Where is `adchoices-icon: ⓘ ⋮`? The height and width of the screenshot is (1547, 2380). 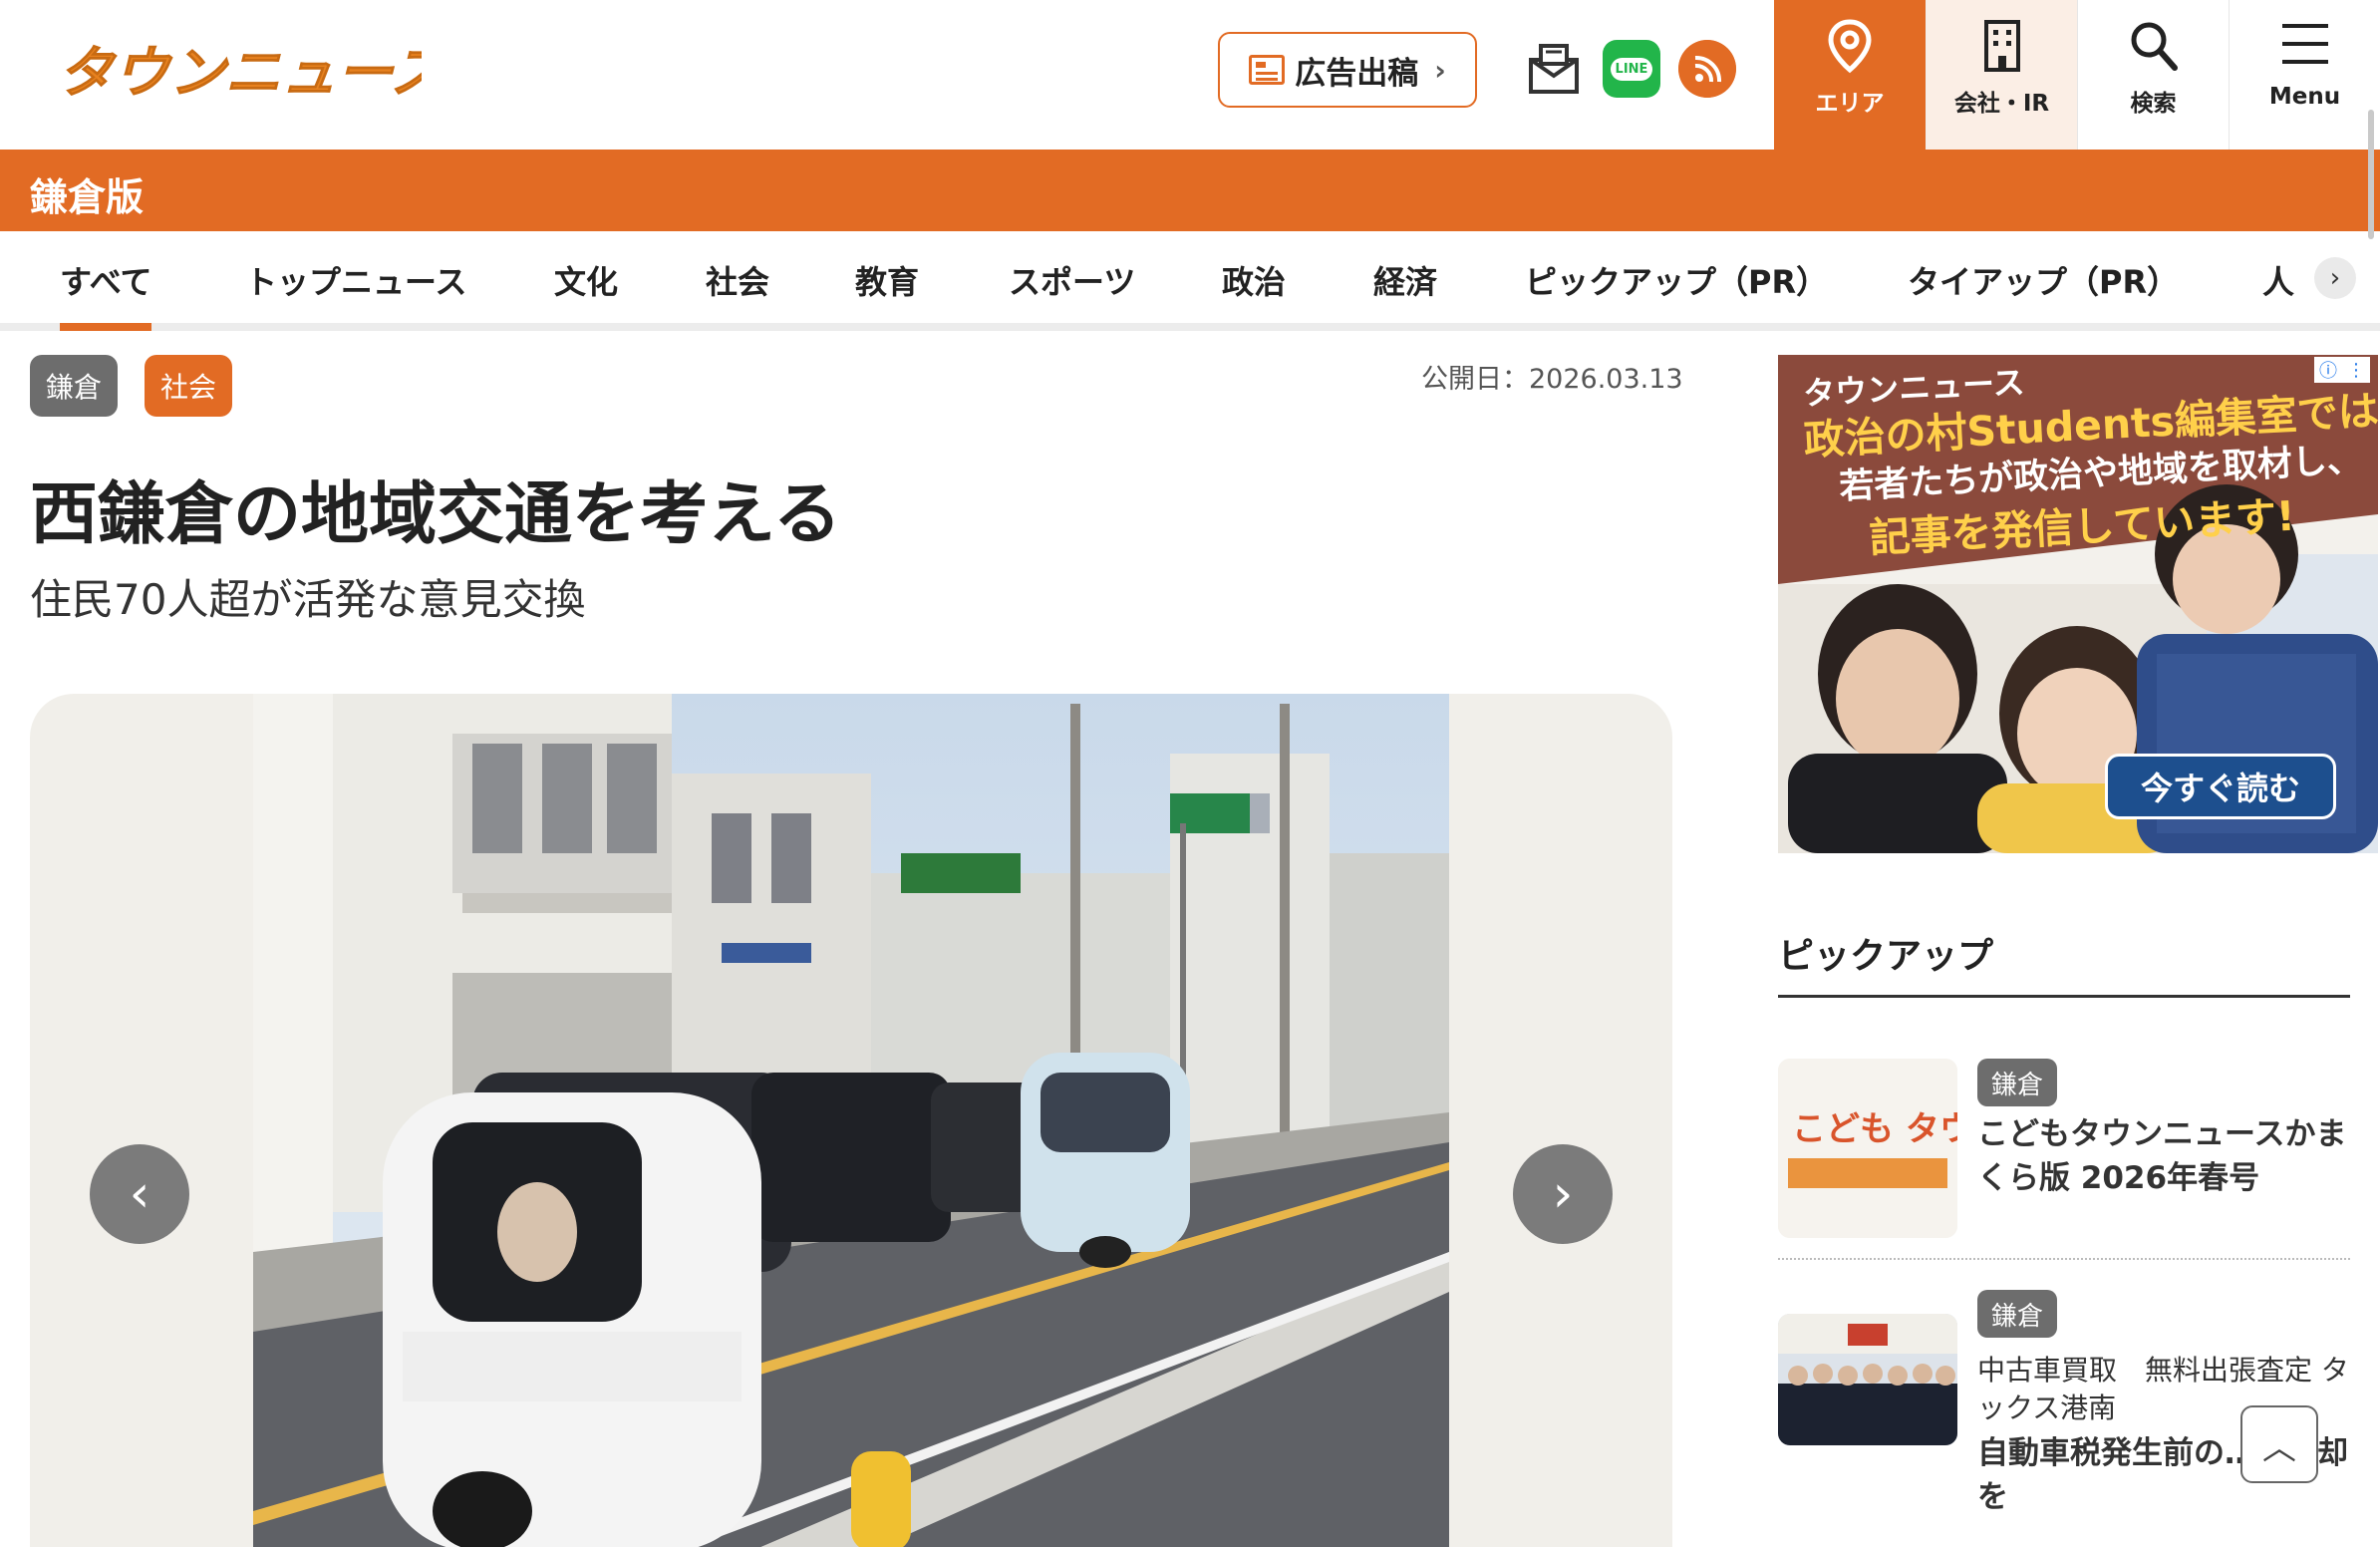
adchoices-icon: ⓘ ⋮ is located at coordinates (2342, 370).